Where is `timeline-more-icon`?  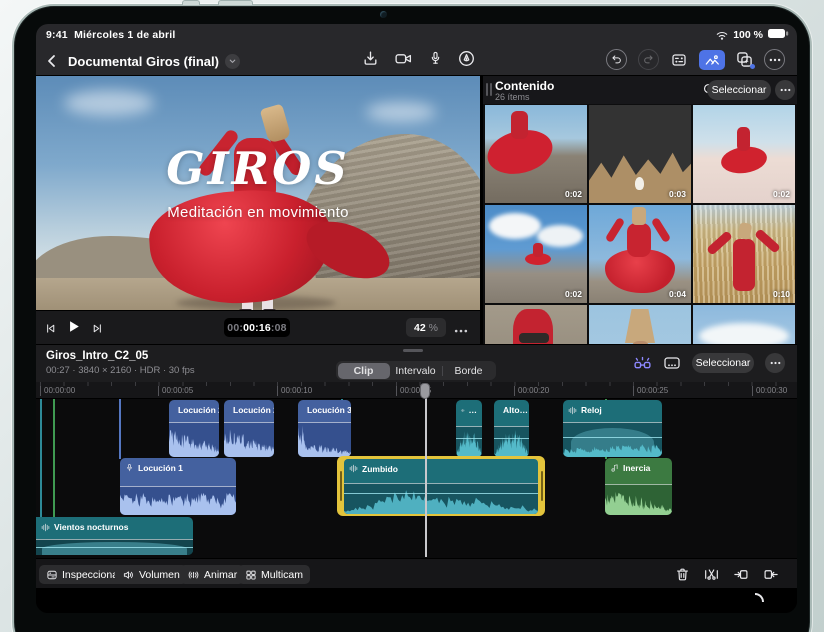 timeline-more-icon is located at coordinates (775, 363).